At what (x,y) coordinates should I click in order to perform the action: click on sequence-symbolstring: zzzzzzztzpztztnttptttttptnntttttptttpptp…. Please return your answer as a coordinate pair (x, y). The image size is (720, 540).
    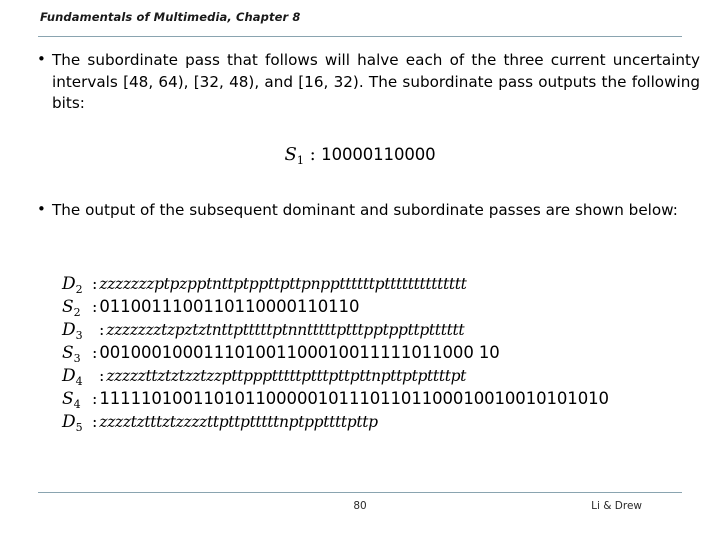
    Looking at the image, I should click on (285, 330).